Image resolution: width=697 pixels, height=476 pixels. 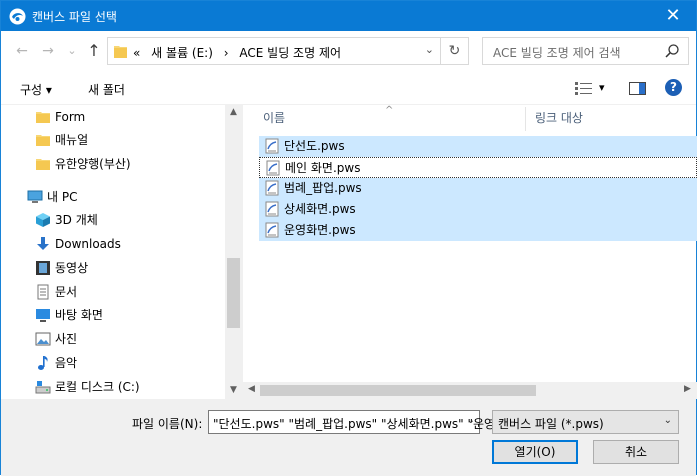 What do you see at coordinates (22, 51) in the screenshot?
I see `back-button: ←` at bounding box center [22, 51].